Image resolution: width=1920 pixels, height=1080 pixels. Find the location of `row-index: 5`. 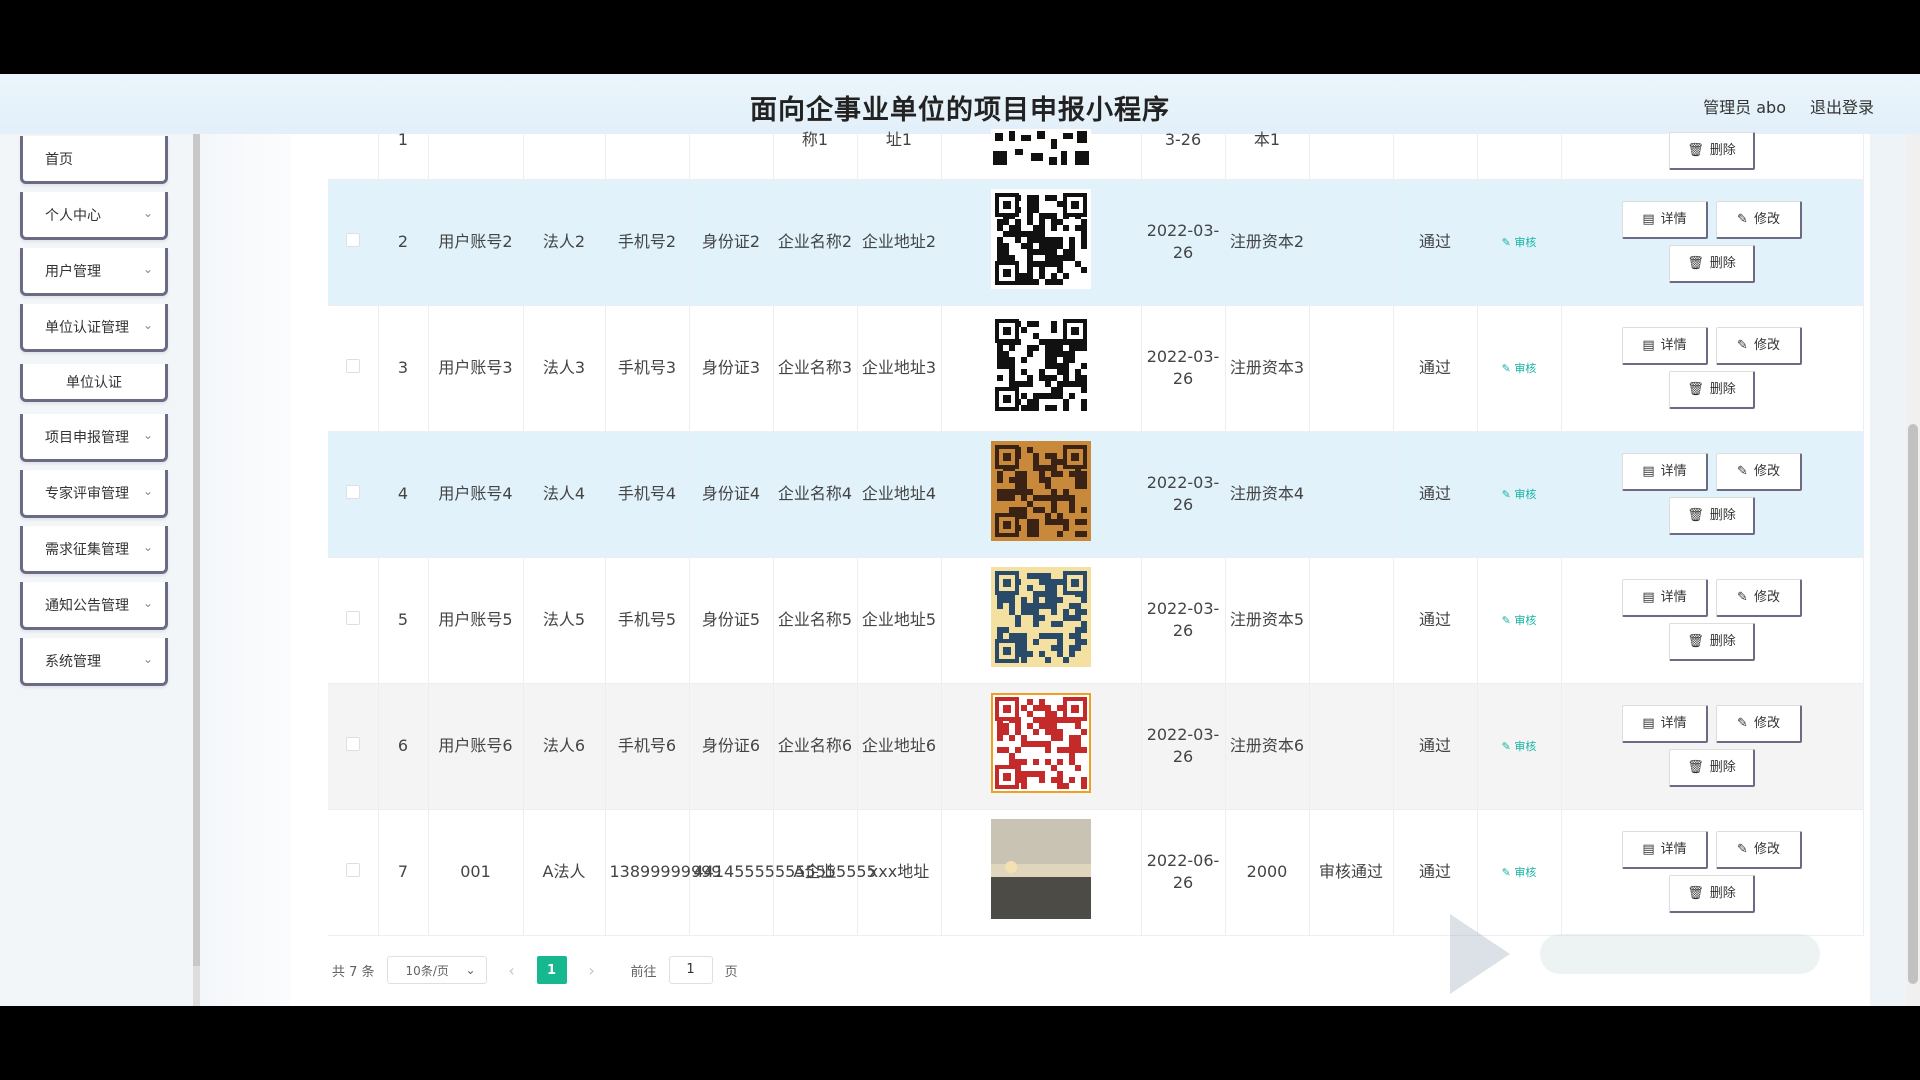

row-index: 5 is located at coordinates (403, 620).